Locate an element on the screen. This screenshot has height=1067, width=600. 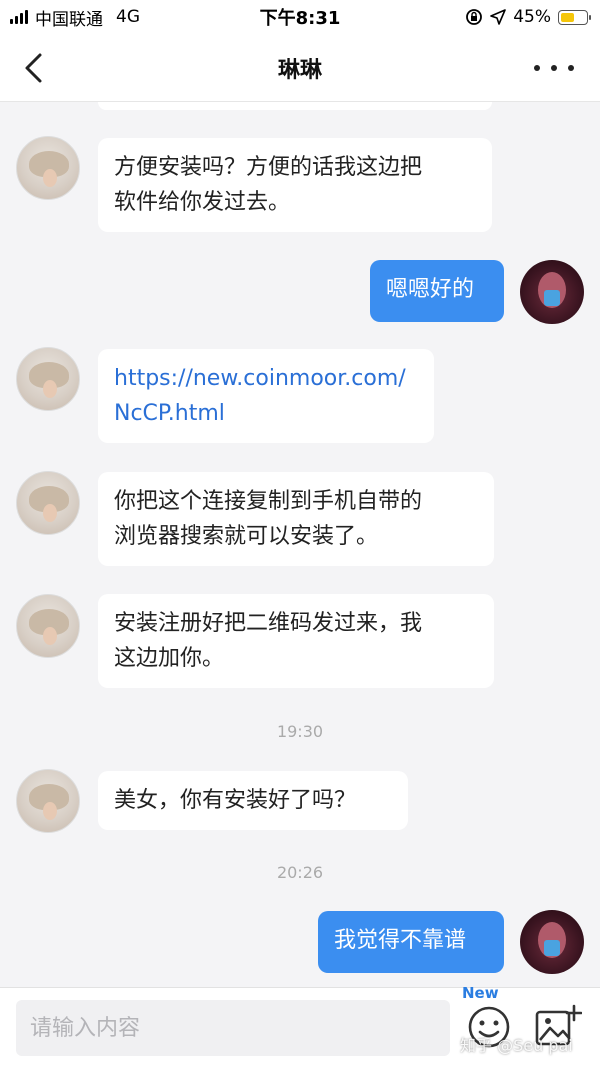
signal-icon is located at coordinates (19, 17).